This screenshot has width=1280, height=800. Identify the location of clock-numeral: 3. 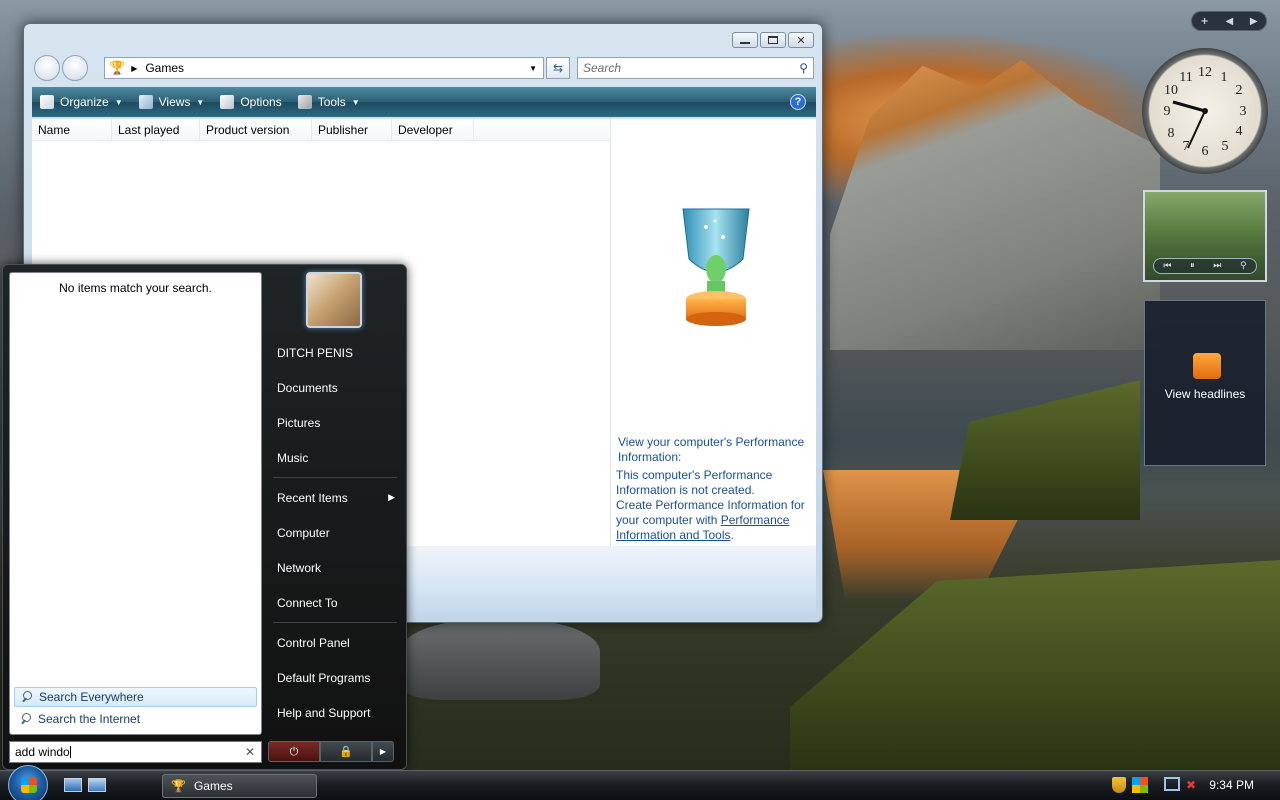
(1243, 111).